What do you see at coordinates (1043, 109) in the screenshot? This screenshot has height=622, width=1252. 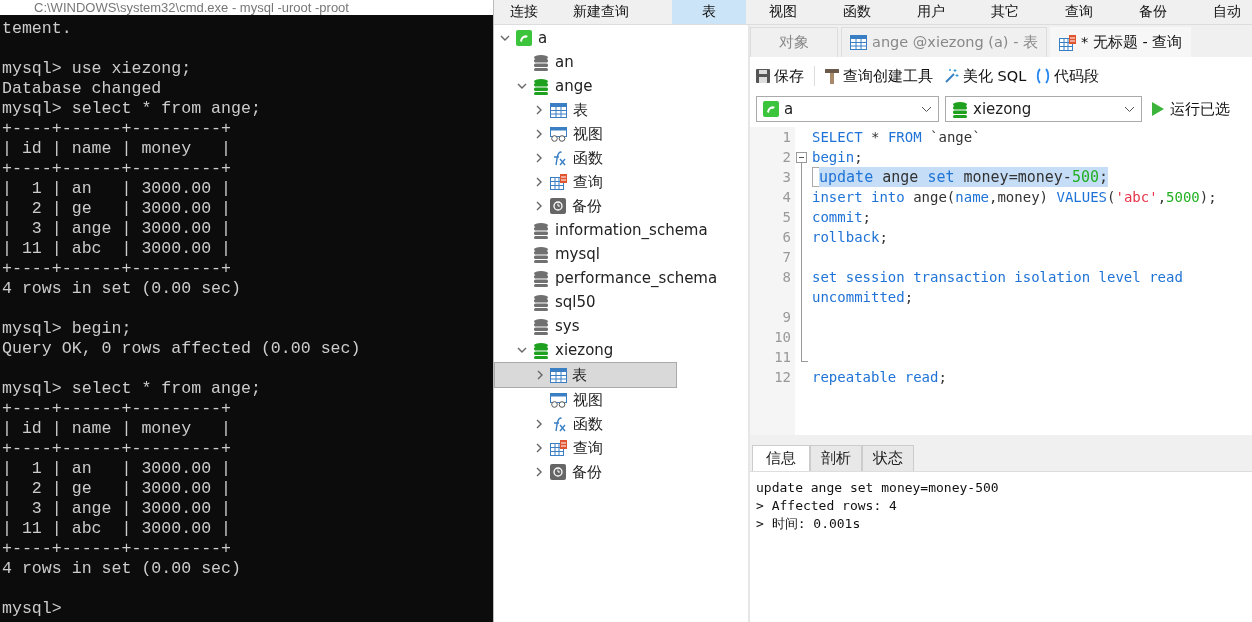 I see `database-select: xiezong` at bounding box center [1043, 109].